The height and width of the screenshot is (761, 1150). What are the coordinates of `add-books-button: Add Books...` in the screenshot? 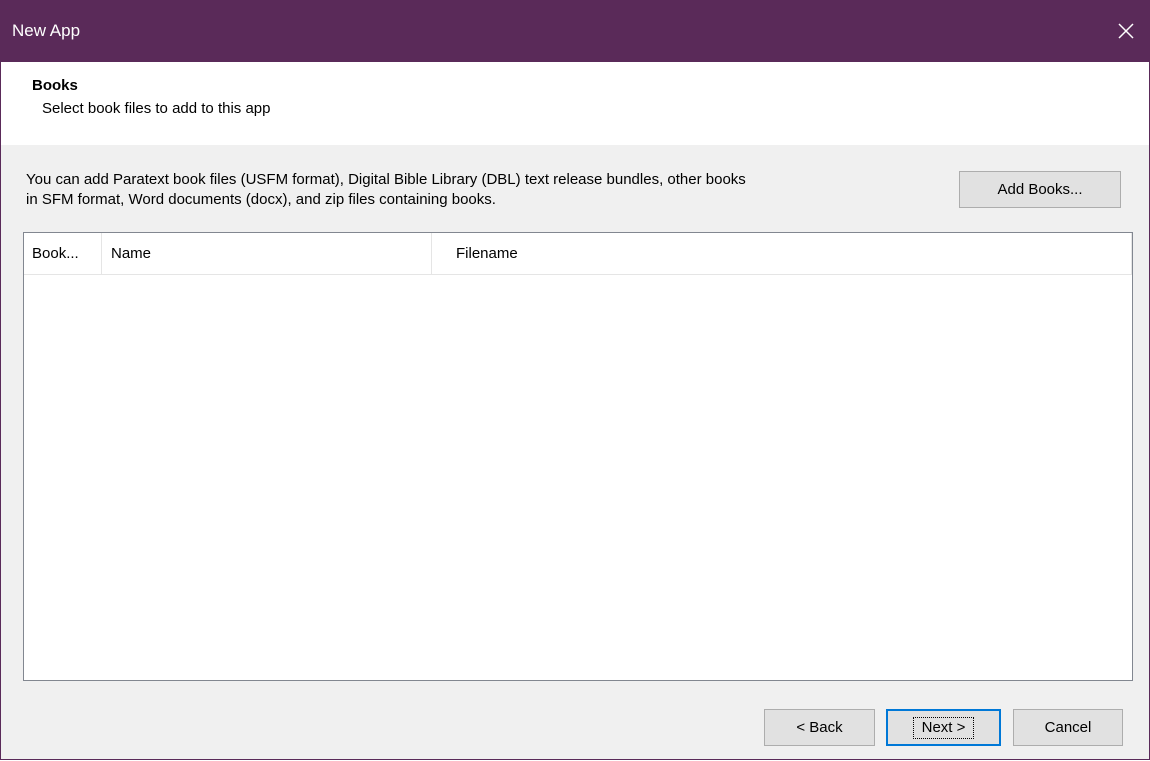 It's located at (1040, 189).